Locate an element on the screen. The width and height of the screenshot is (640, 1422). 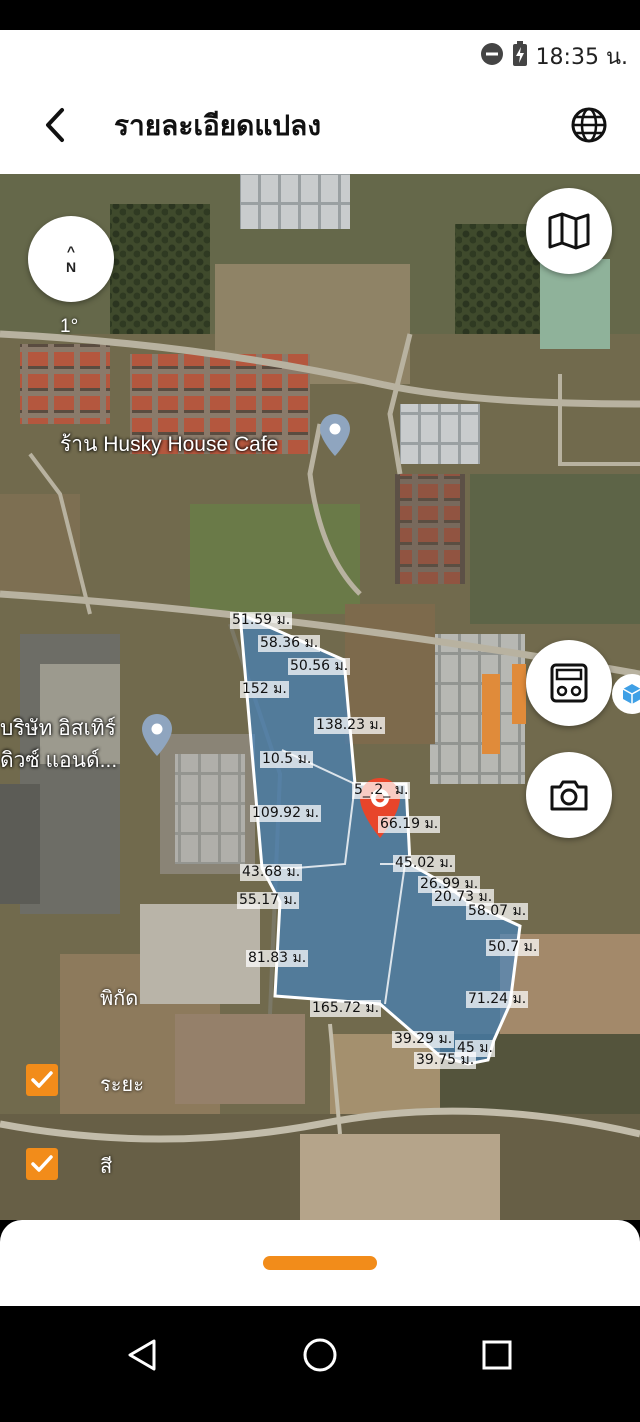
color-layer-checkbox is located at coordinates (42, 1164).